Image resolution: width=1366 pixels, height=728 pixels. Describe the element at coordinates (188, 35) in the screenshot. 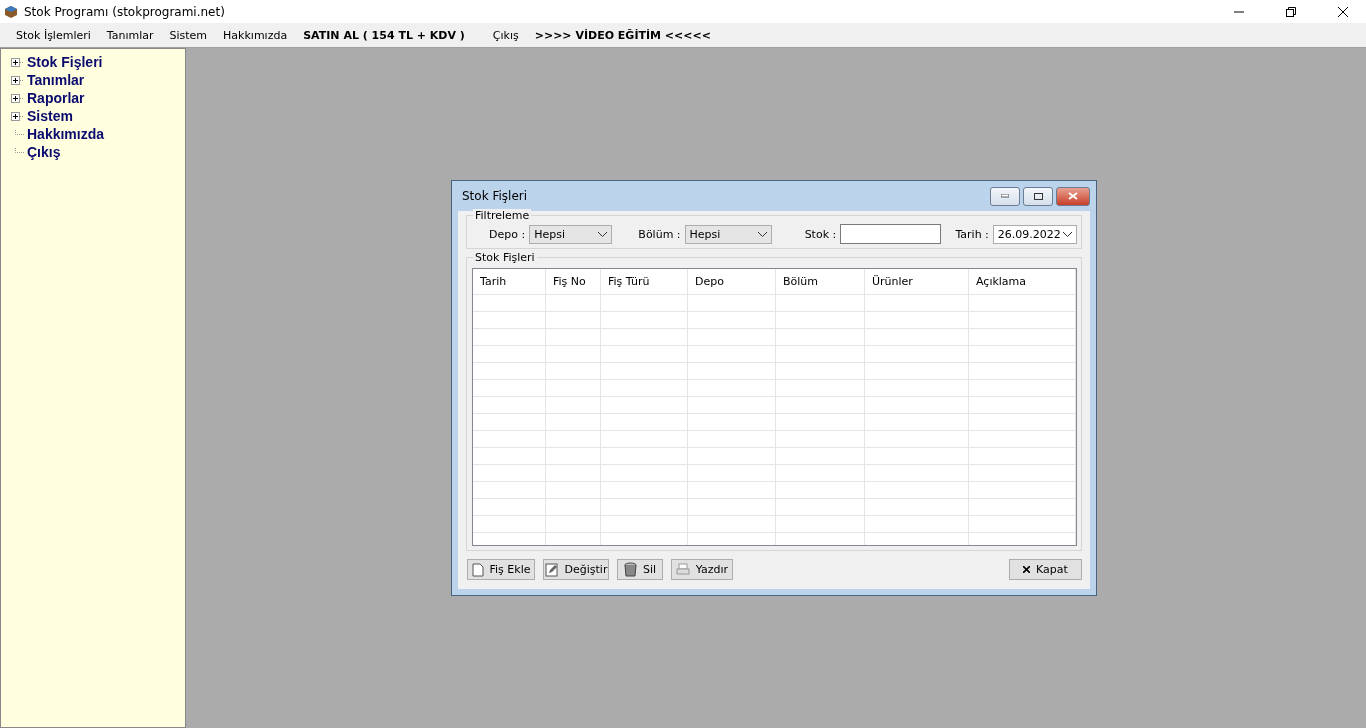

I see `menu-item: Sistem` at that location.